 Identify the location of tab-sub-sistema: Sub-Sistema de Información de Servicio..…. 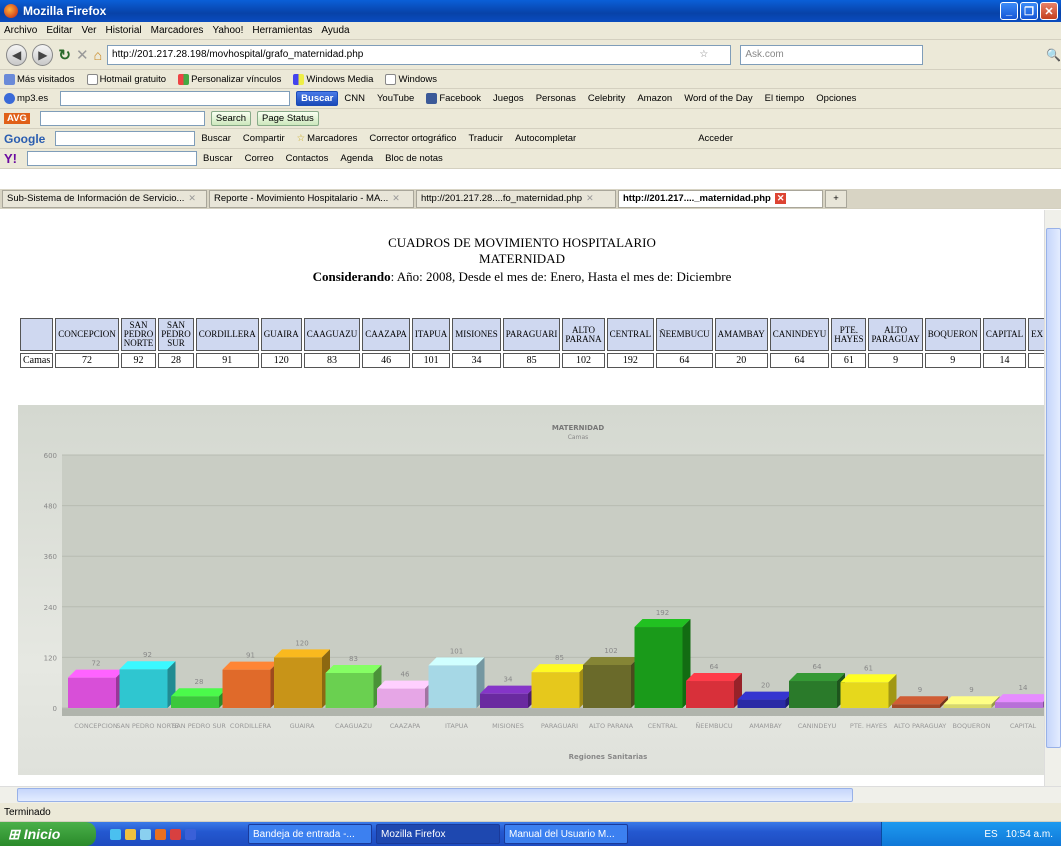
(104, 198).